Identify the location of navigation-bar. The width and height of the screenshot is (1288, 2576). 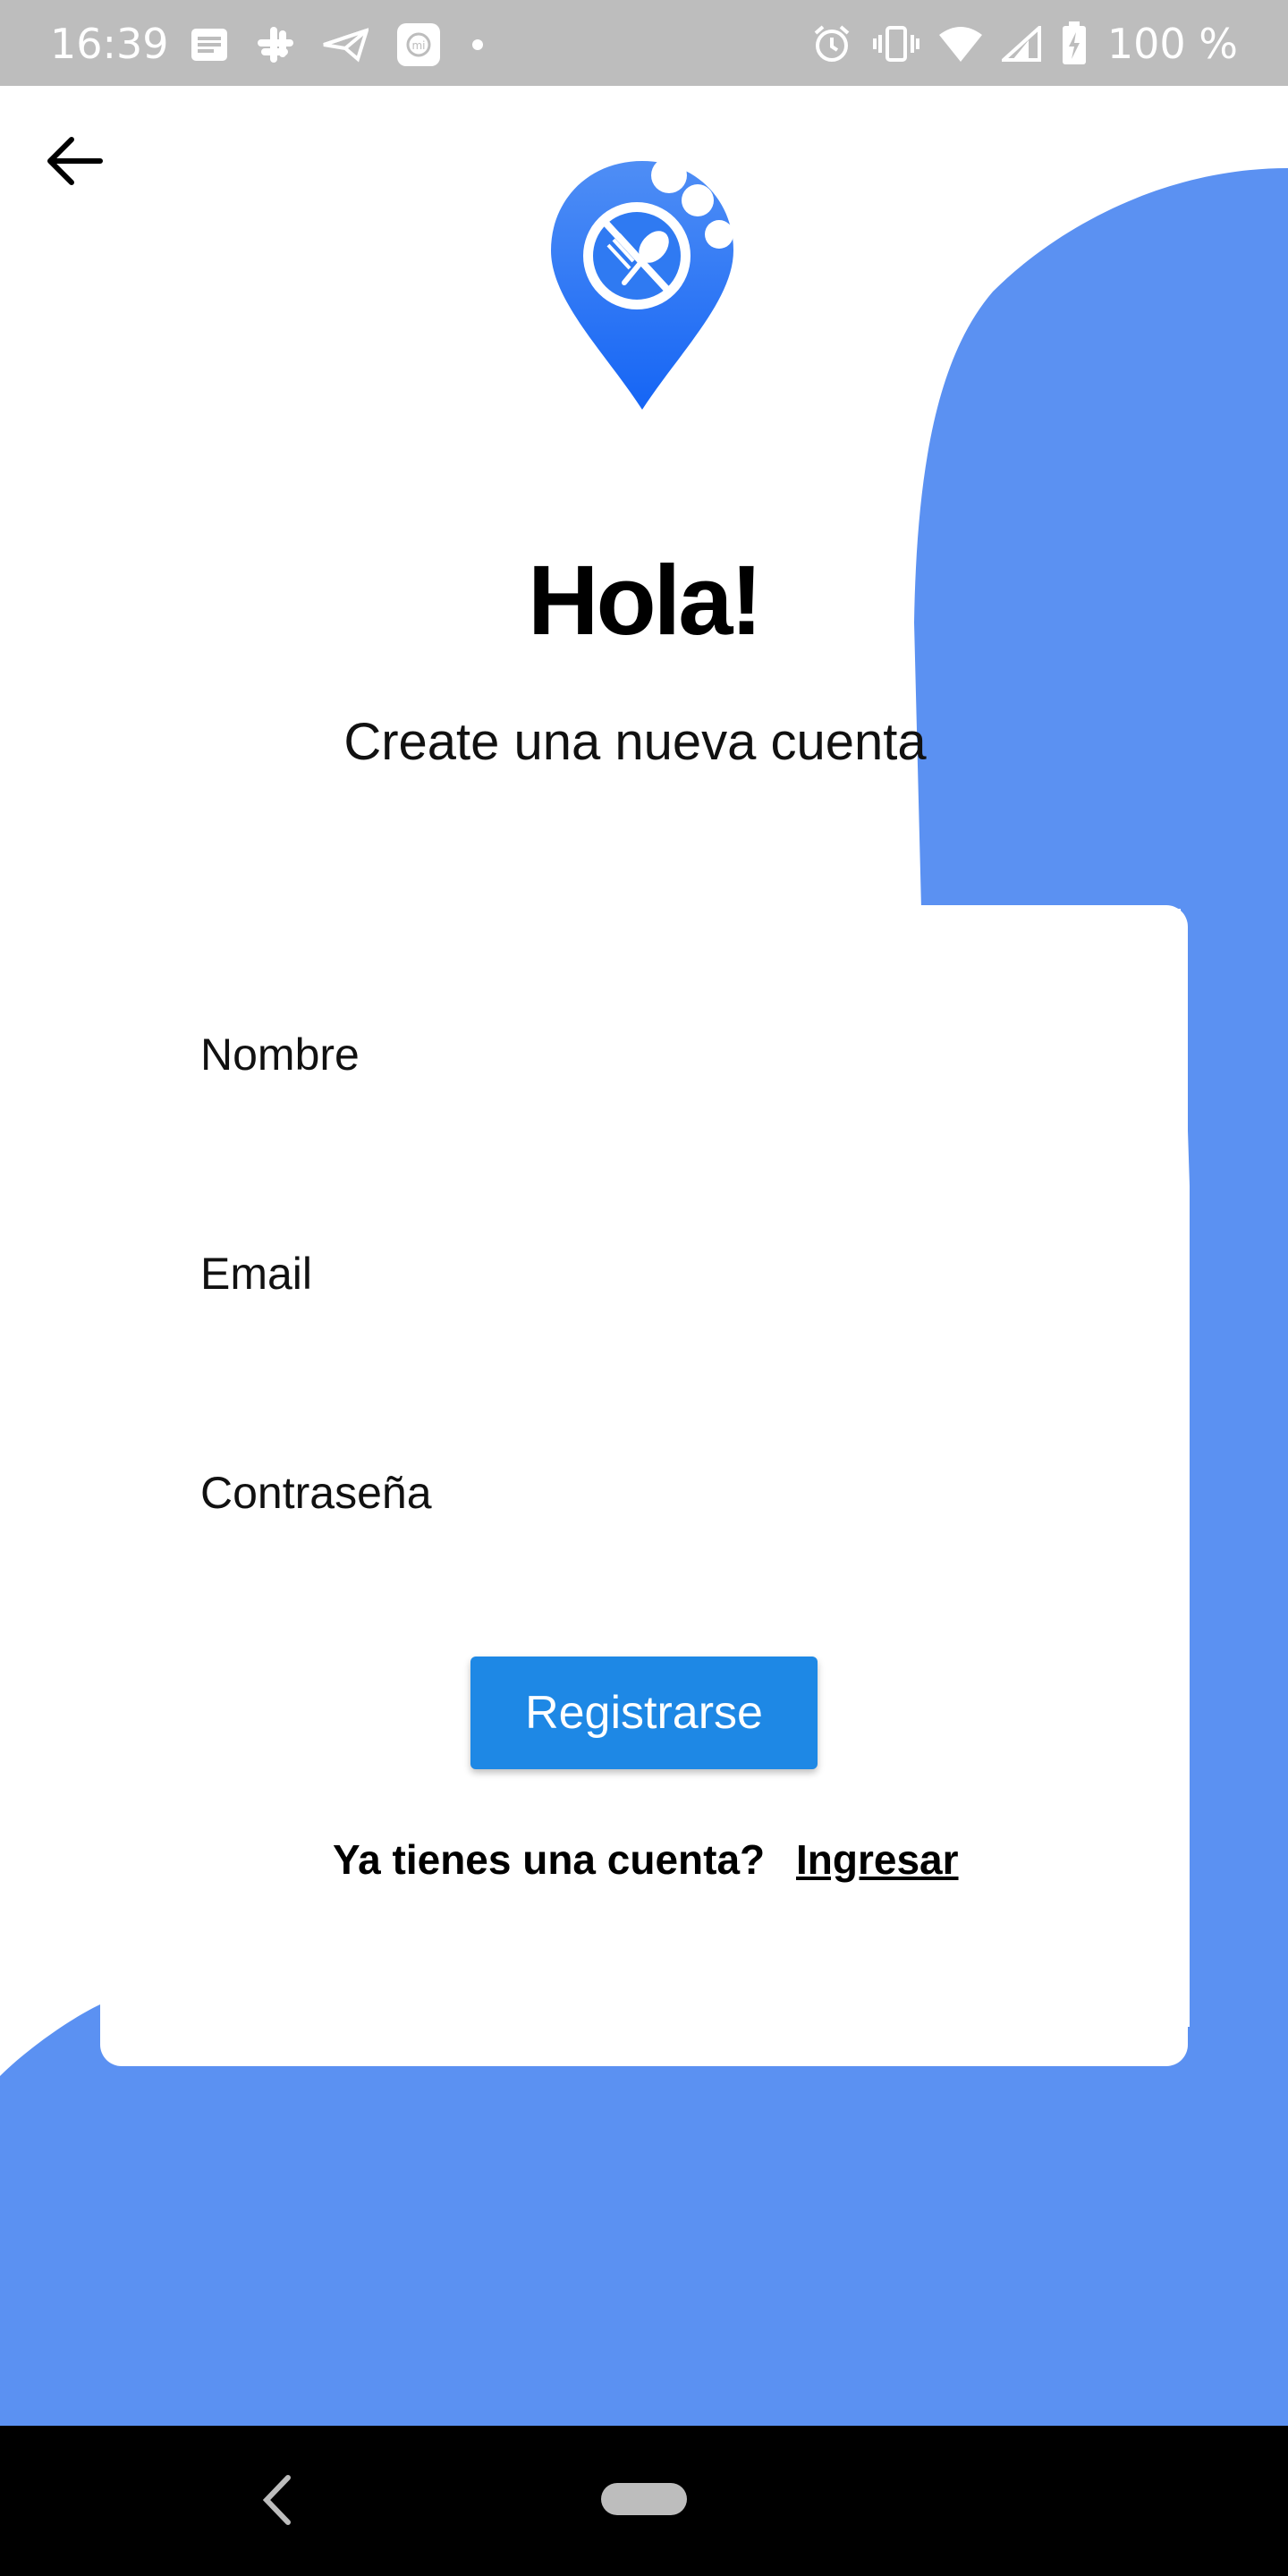
(644, 2501).